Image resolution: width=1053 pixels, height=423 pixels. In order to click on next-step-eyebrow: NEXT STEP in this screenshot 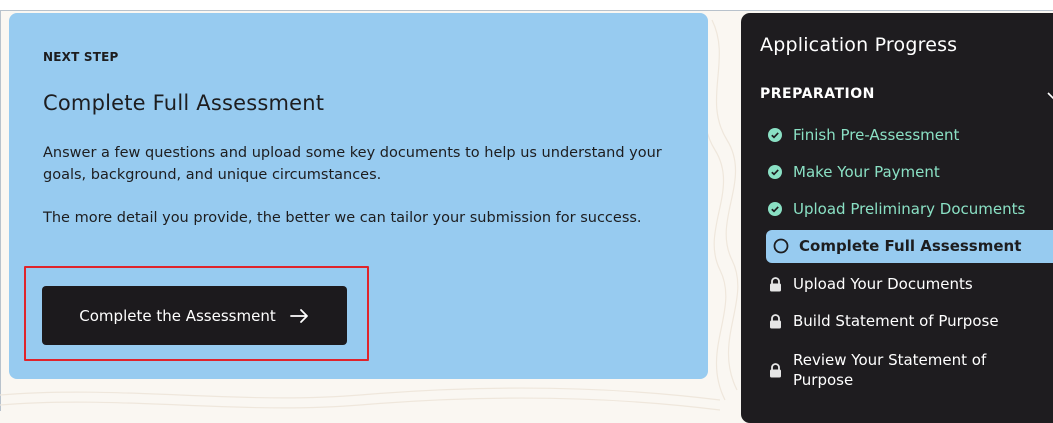, I will do `click(81, 57)`.